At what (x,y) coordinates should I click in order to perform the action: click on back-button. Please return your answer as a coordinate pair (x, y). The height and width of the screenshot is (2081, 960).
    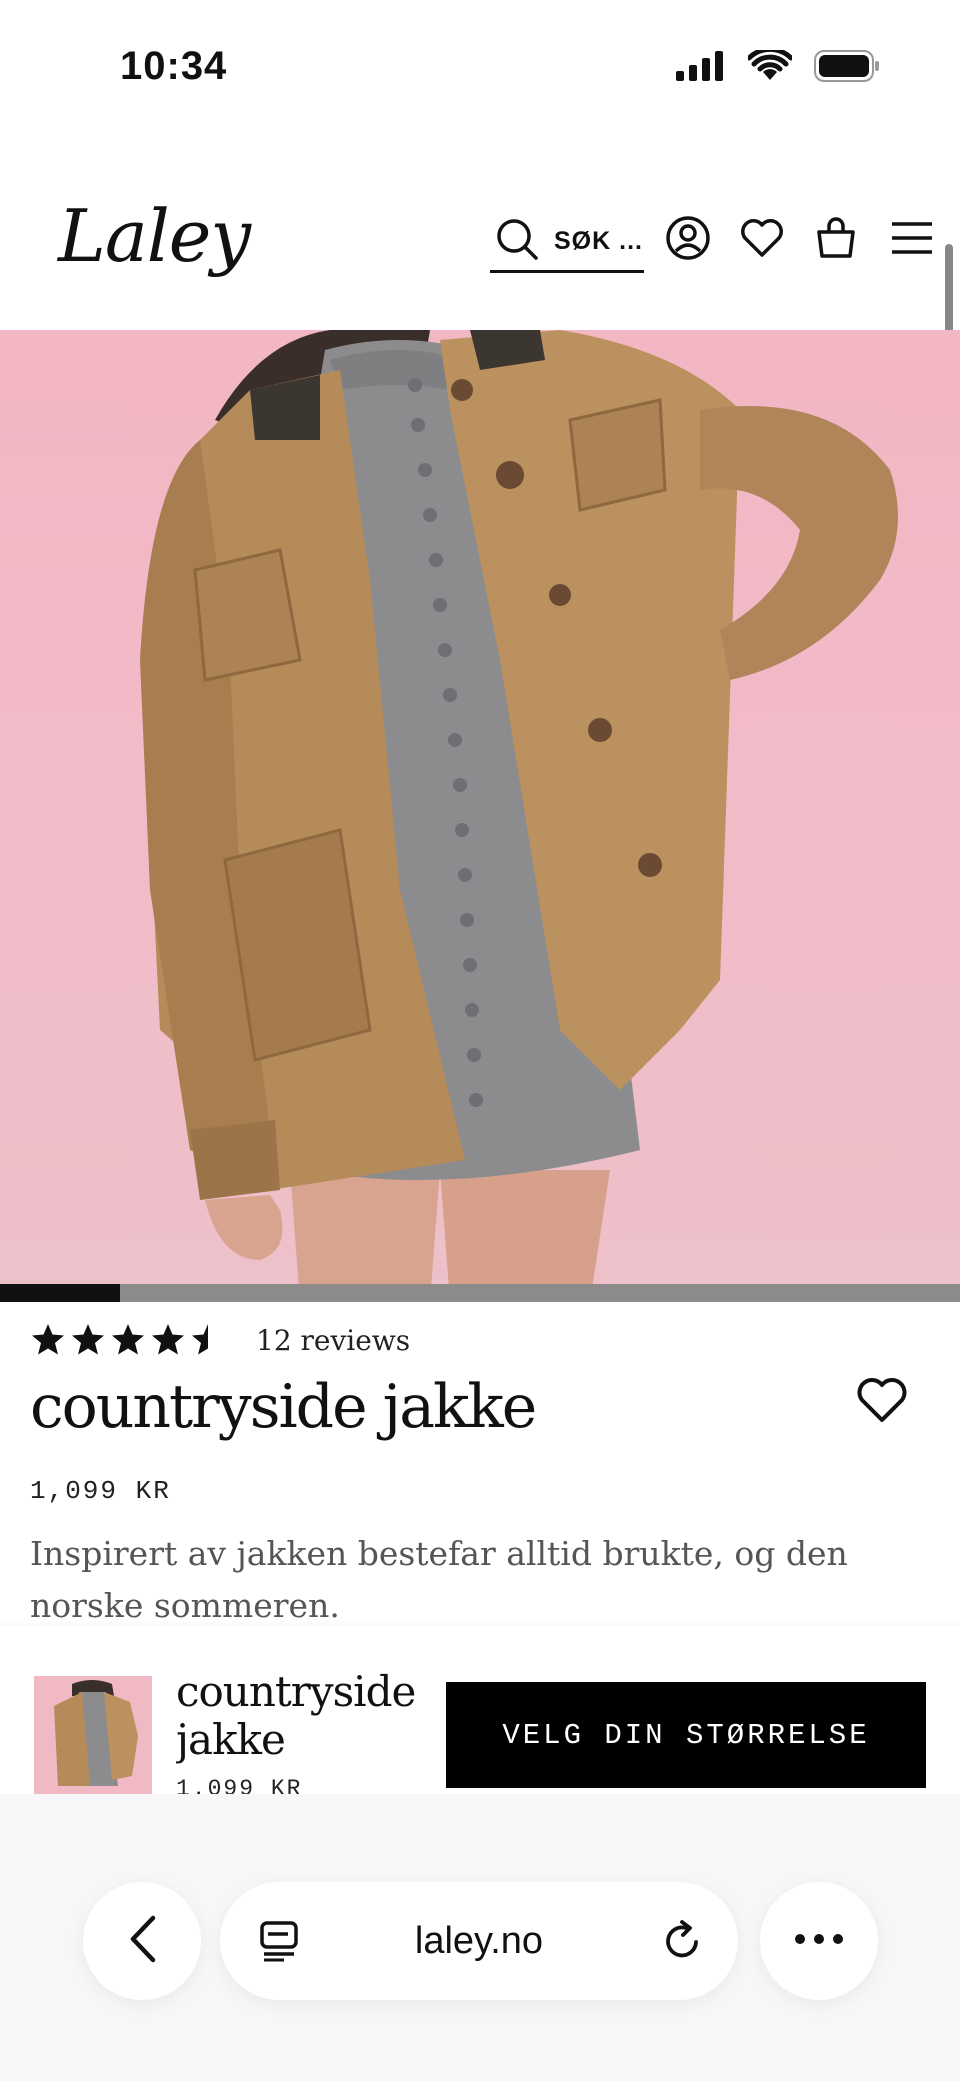
    Looking at the image, I should click on (142, 1941).